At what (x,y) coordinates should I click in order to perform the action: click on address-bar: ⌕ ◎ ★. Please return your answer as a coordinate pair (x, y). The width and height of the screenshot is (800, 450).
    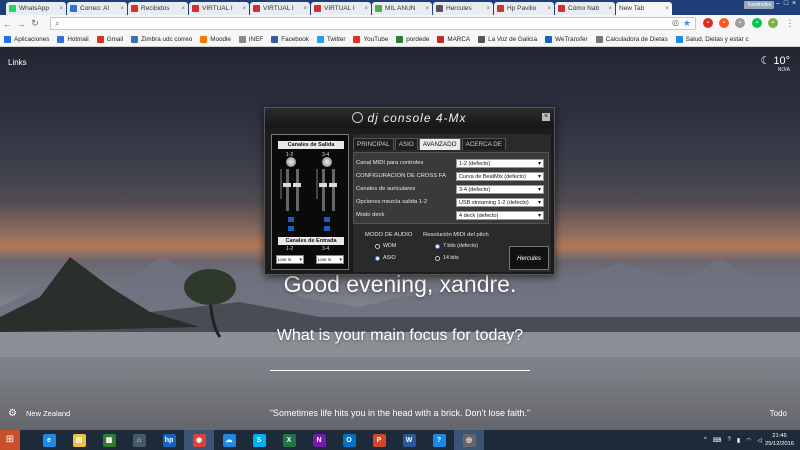
    Looking at the image, I should click on (373, 23).